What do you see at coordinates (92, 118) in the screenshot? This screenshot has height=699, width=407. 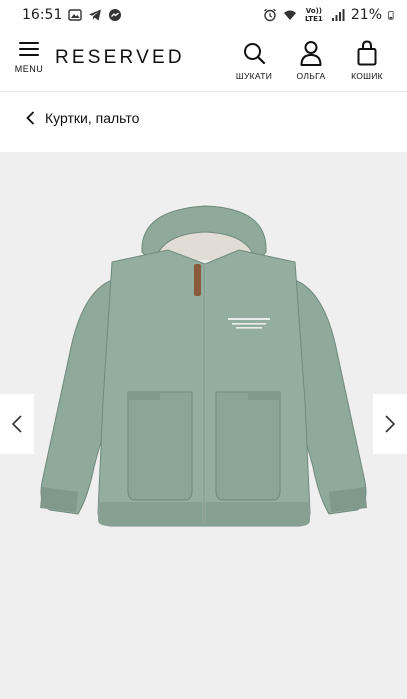 I see `breadcrumb-label: Куртки, пальто` at bounding box center [92, 118].